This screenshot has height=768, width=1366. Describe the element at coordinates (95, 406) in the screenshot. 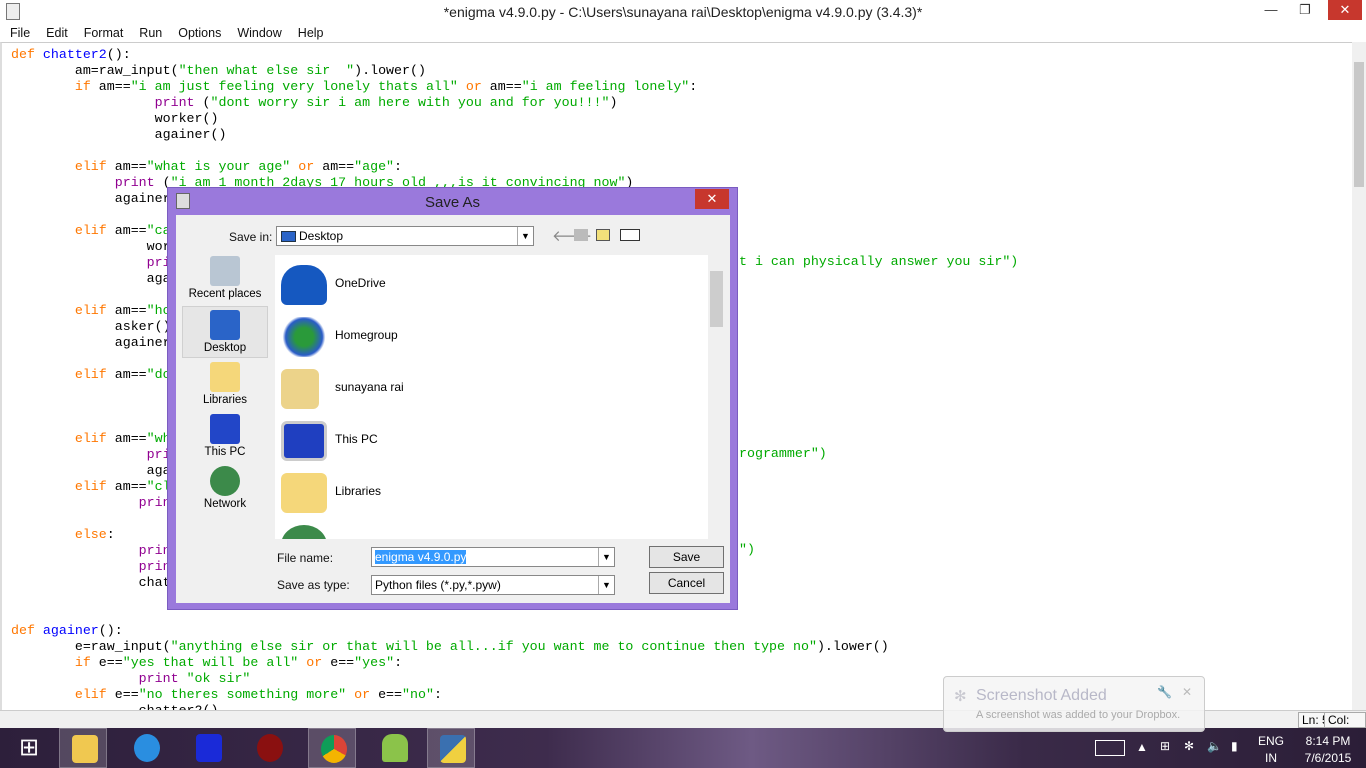

I see `code-token: a` at that location.